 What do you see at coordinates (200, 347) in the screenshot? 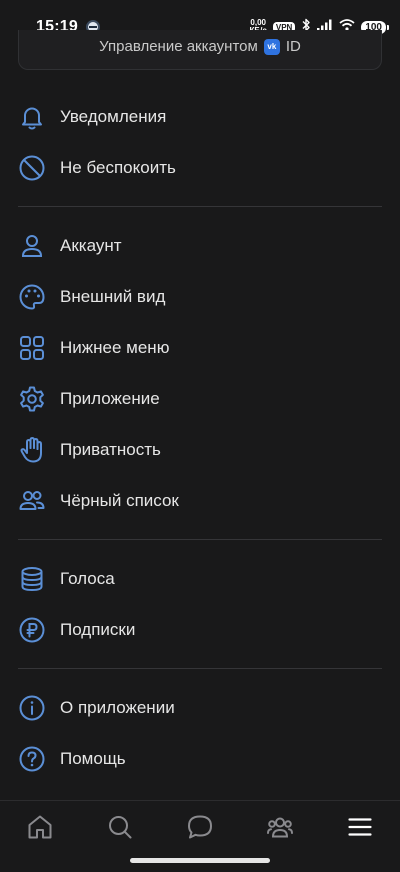
I see `menu-item-bottom-menu: Нижнее меню` at bounding box center [200, 347].